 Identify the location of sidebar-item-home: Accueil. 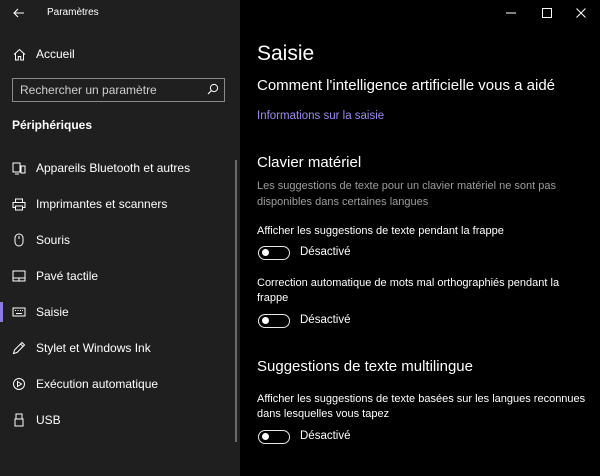
(120, 54).